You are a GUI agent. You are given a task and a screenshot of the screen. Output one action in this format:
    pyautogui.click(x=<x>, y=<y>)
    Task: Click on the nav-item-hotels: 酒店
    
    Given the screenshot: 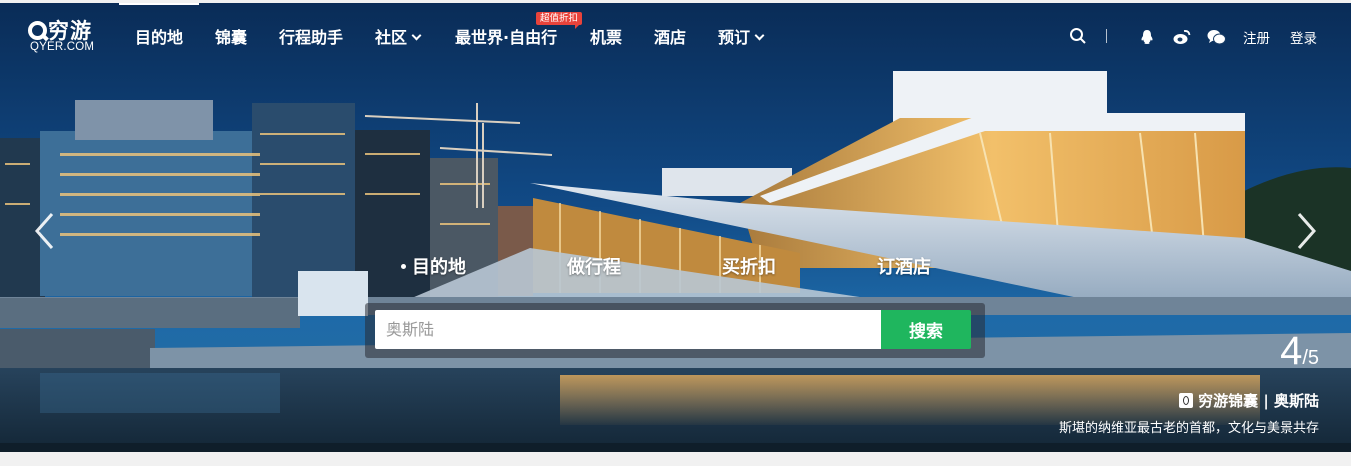 What is the action you would take?
    pyautogui.click(x=670, y=36)
    